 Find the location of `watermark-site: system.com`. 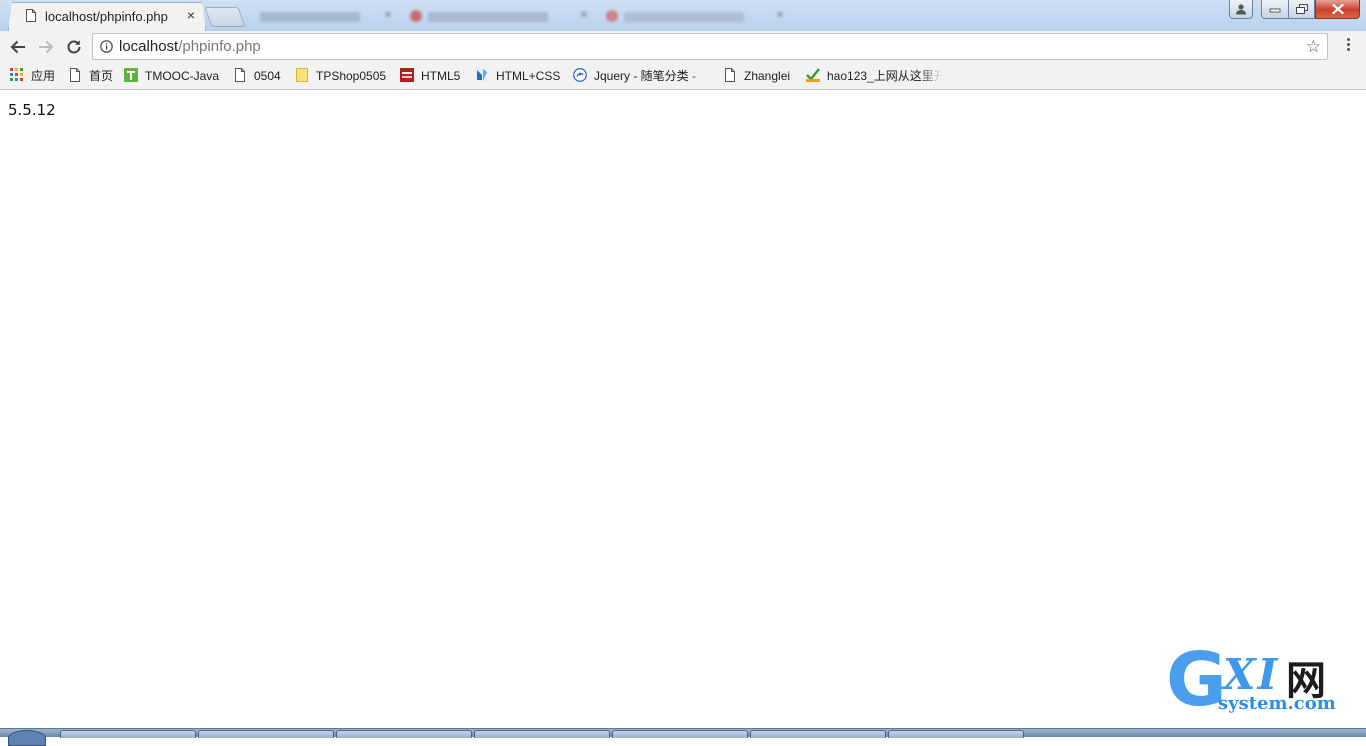

watermark-site: system.com is located at coordinates (1277, 703).